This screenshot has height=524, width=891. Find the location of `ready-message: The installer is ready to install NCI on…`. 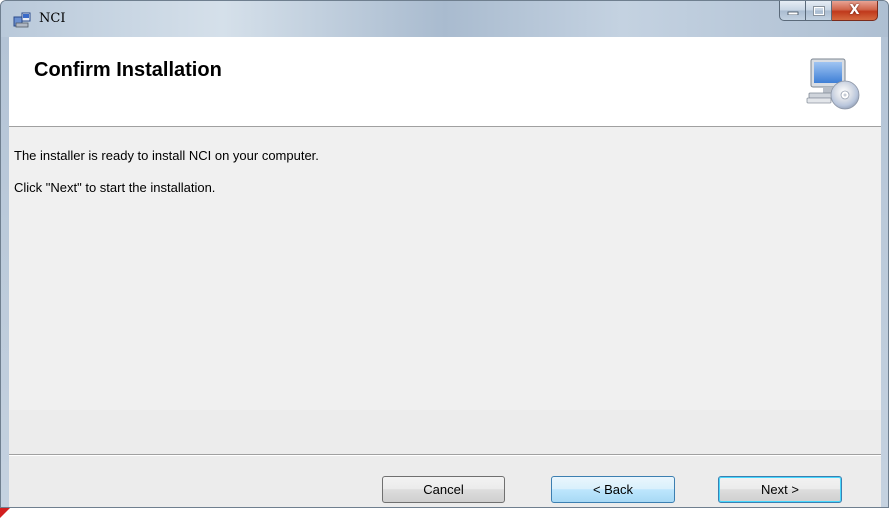

ready-message: The installer is ready to install NCI on… is located at coordinates (166, 155).